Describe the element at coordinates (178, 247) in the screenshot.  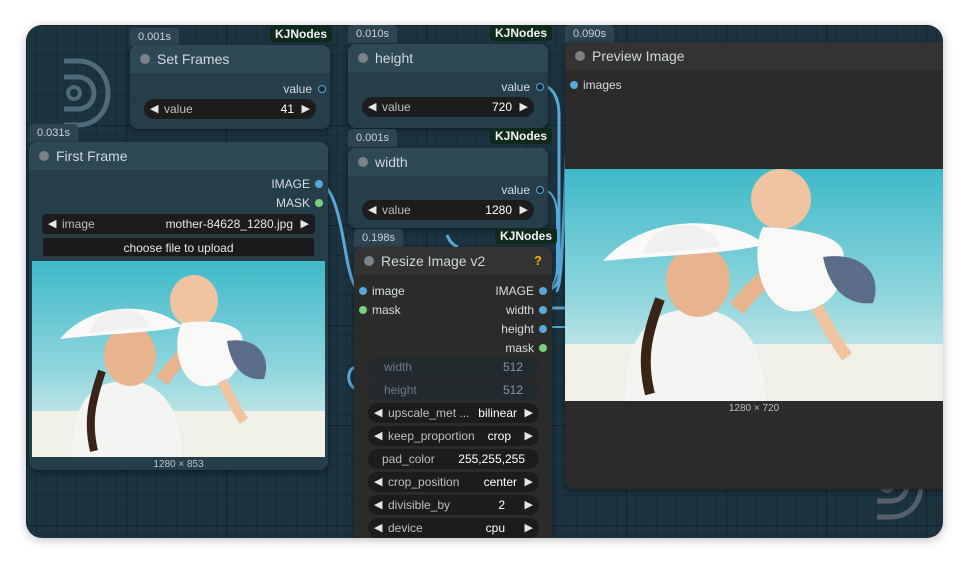
I see `upload-button: choose file to upload` at that location.